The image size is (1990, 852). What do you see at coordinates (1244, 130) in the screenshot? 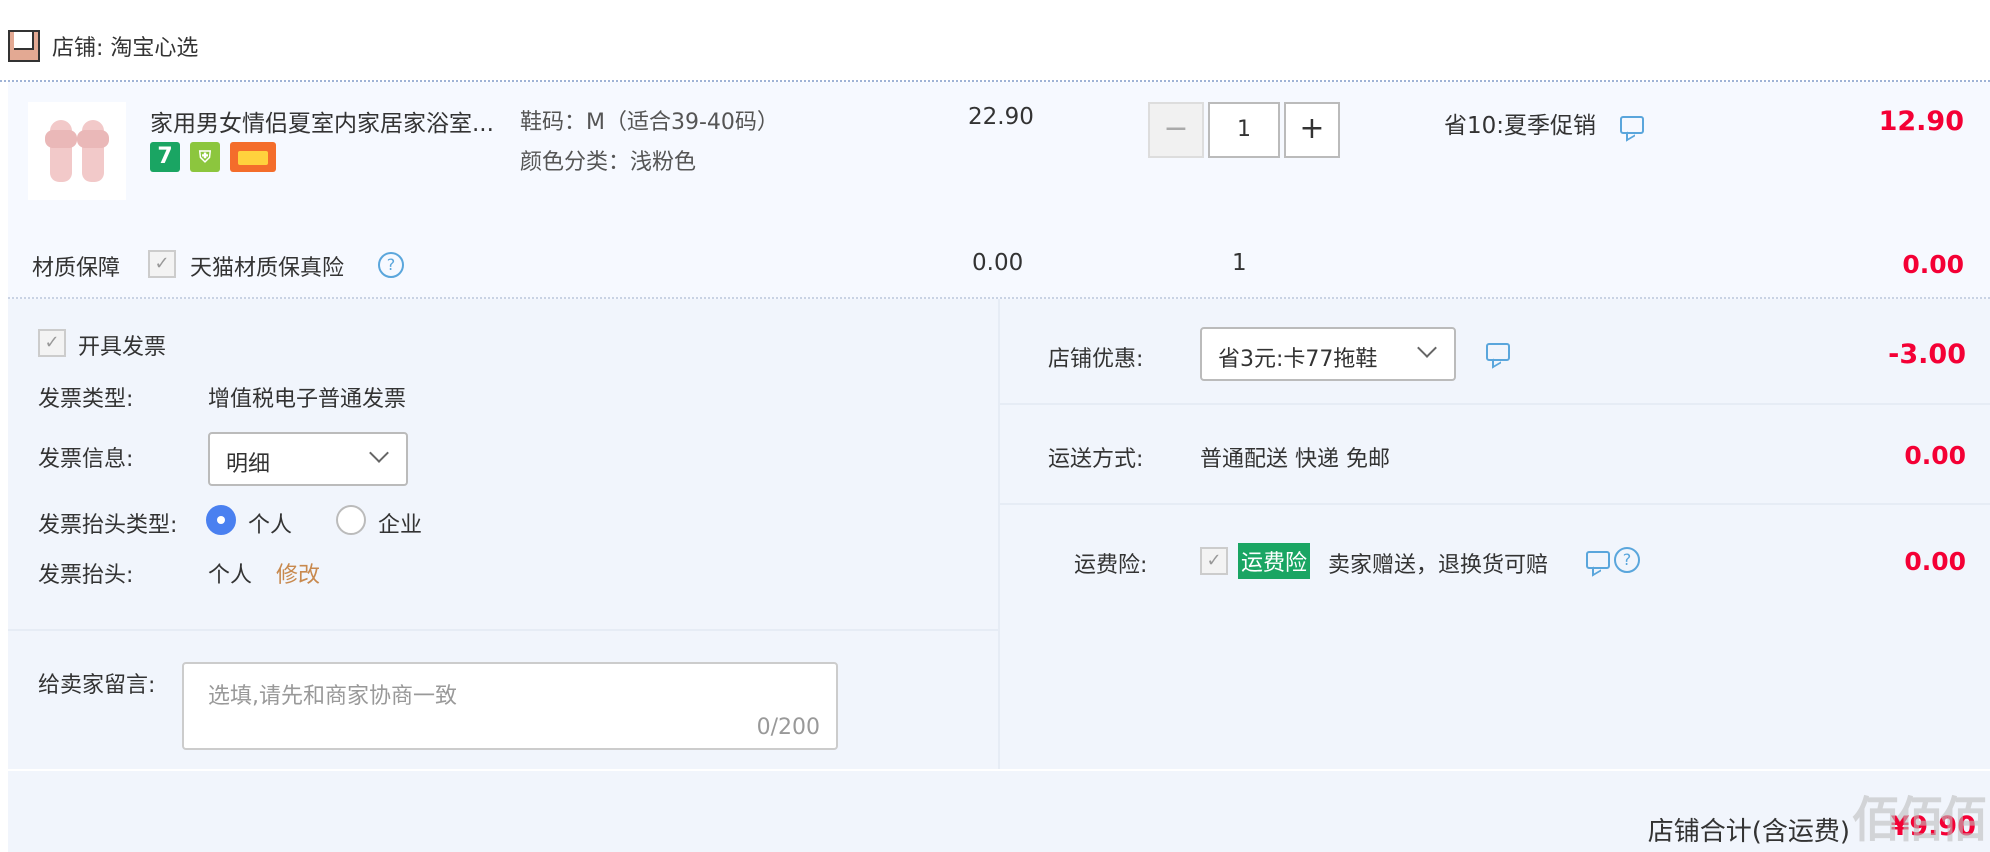
I see `quantity-input: 1` at bounding box center [1244, 130].